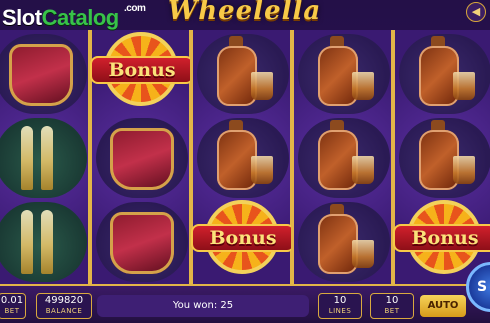  I want to click on auto-button: AUTO, so click(443, 306).